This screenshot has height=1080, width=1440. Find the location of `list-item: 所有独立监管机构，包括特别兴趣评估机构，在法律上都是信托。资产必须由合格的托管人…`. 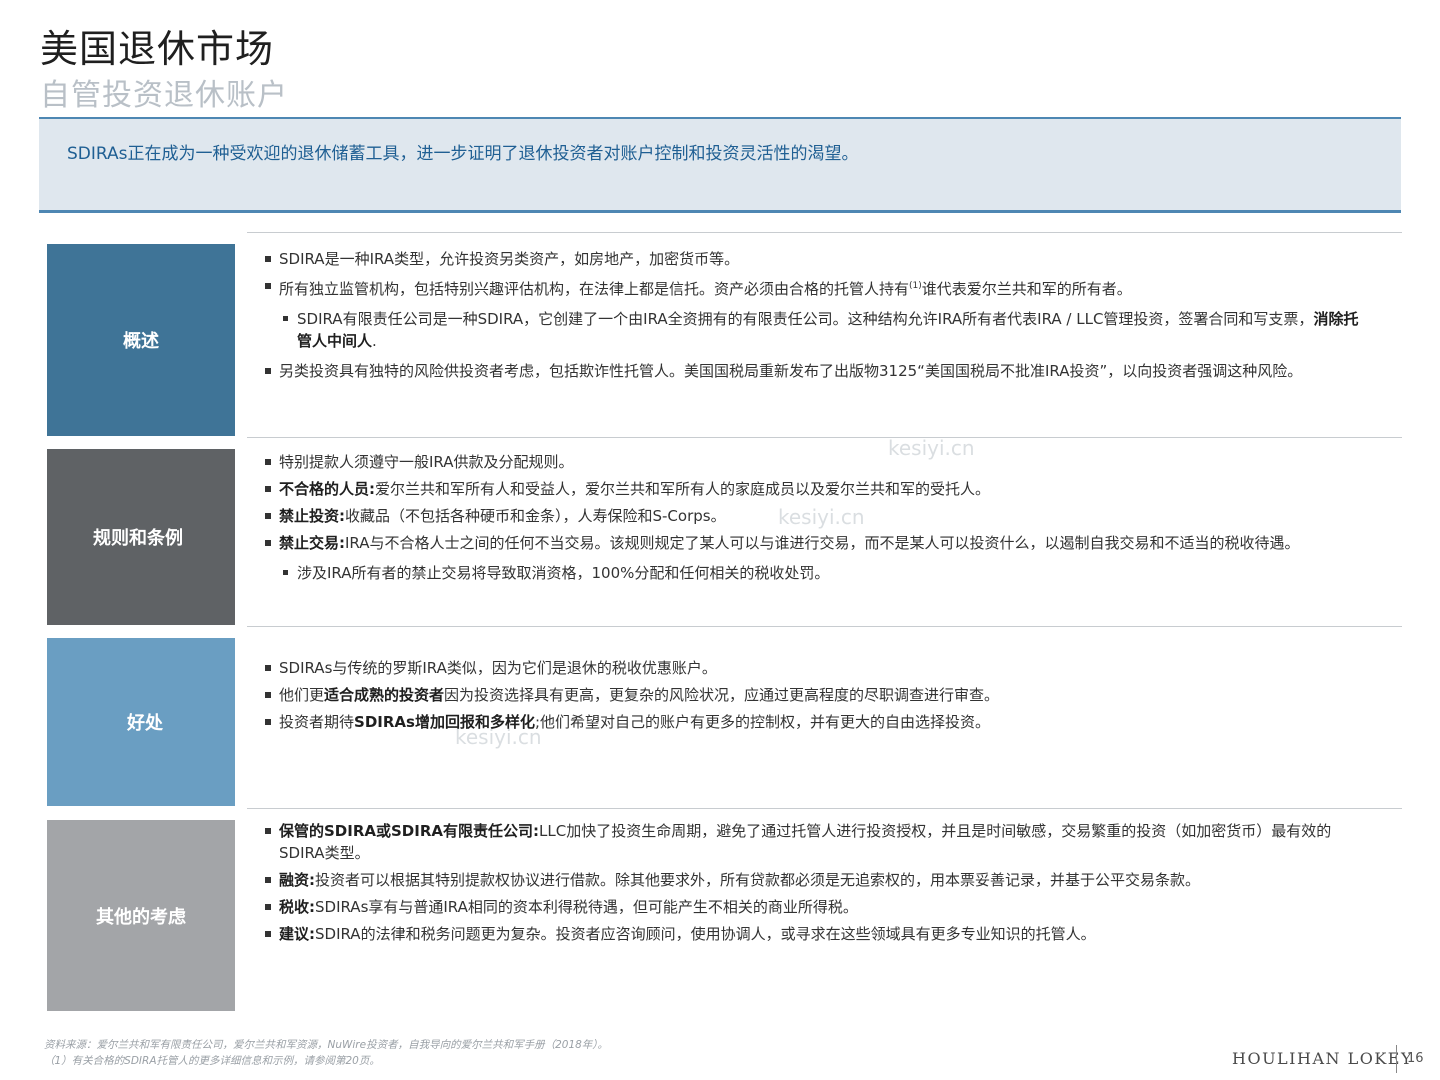

list-item: 所有独立监管机构，包括特别兴趣评估机构，在法律上都是信托。资产必须由合格的托管人… is located at coordinates (812, 287).